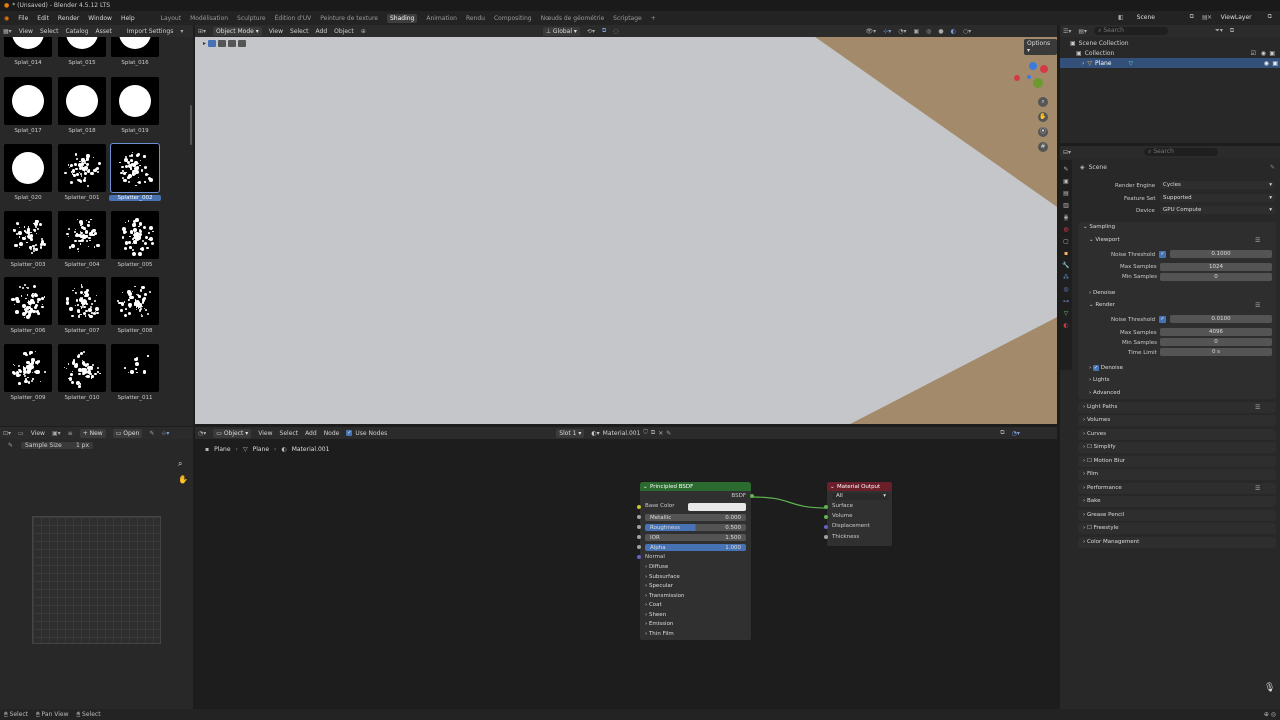 This screenshot has width=1280, height=720. I want to click on asset-label: Splatter_009, so click(28, 398).